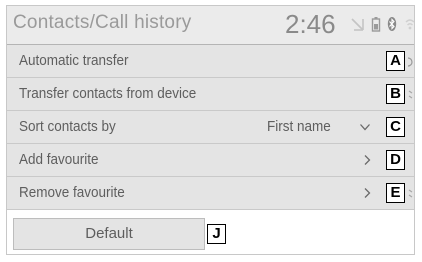  What do you see at coordinates (210, 61) in the screenshot?
I see `automatic-transfer-row: Automatic transfer A` at bounding box center [210, 61].